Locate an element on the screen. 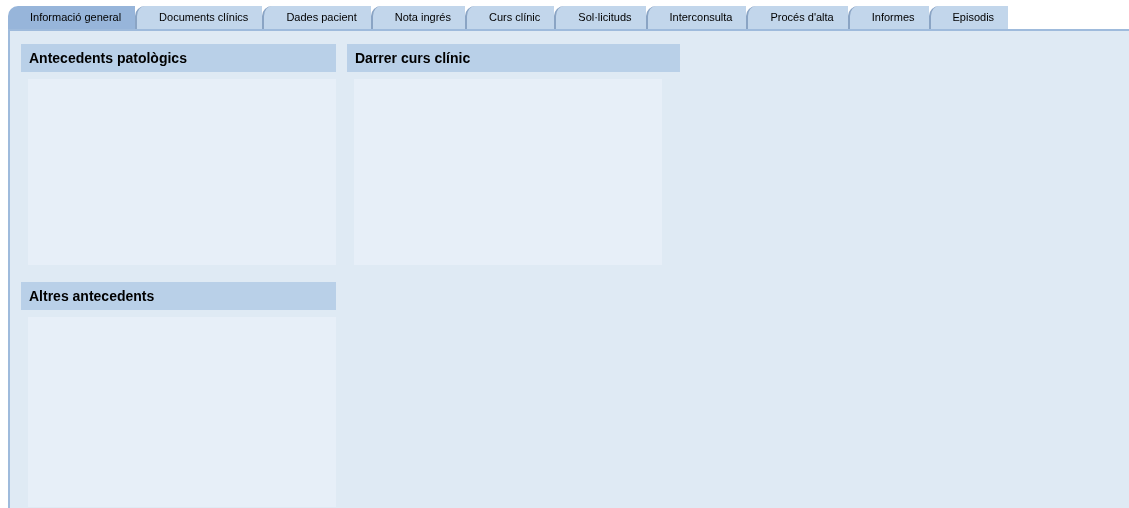 Image resolution: width=1129 pixels, height=508 pixels. tab: Sol·licituds is located at coordinates (600, 17).